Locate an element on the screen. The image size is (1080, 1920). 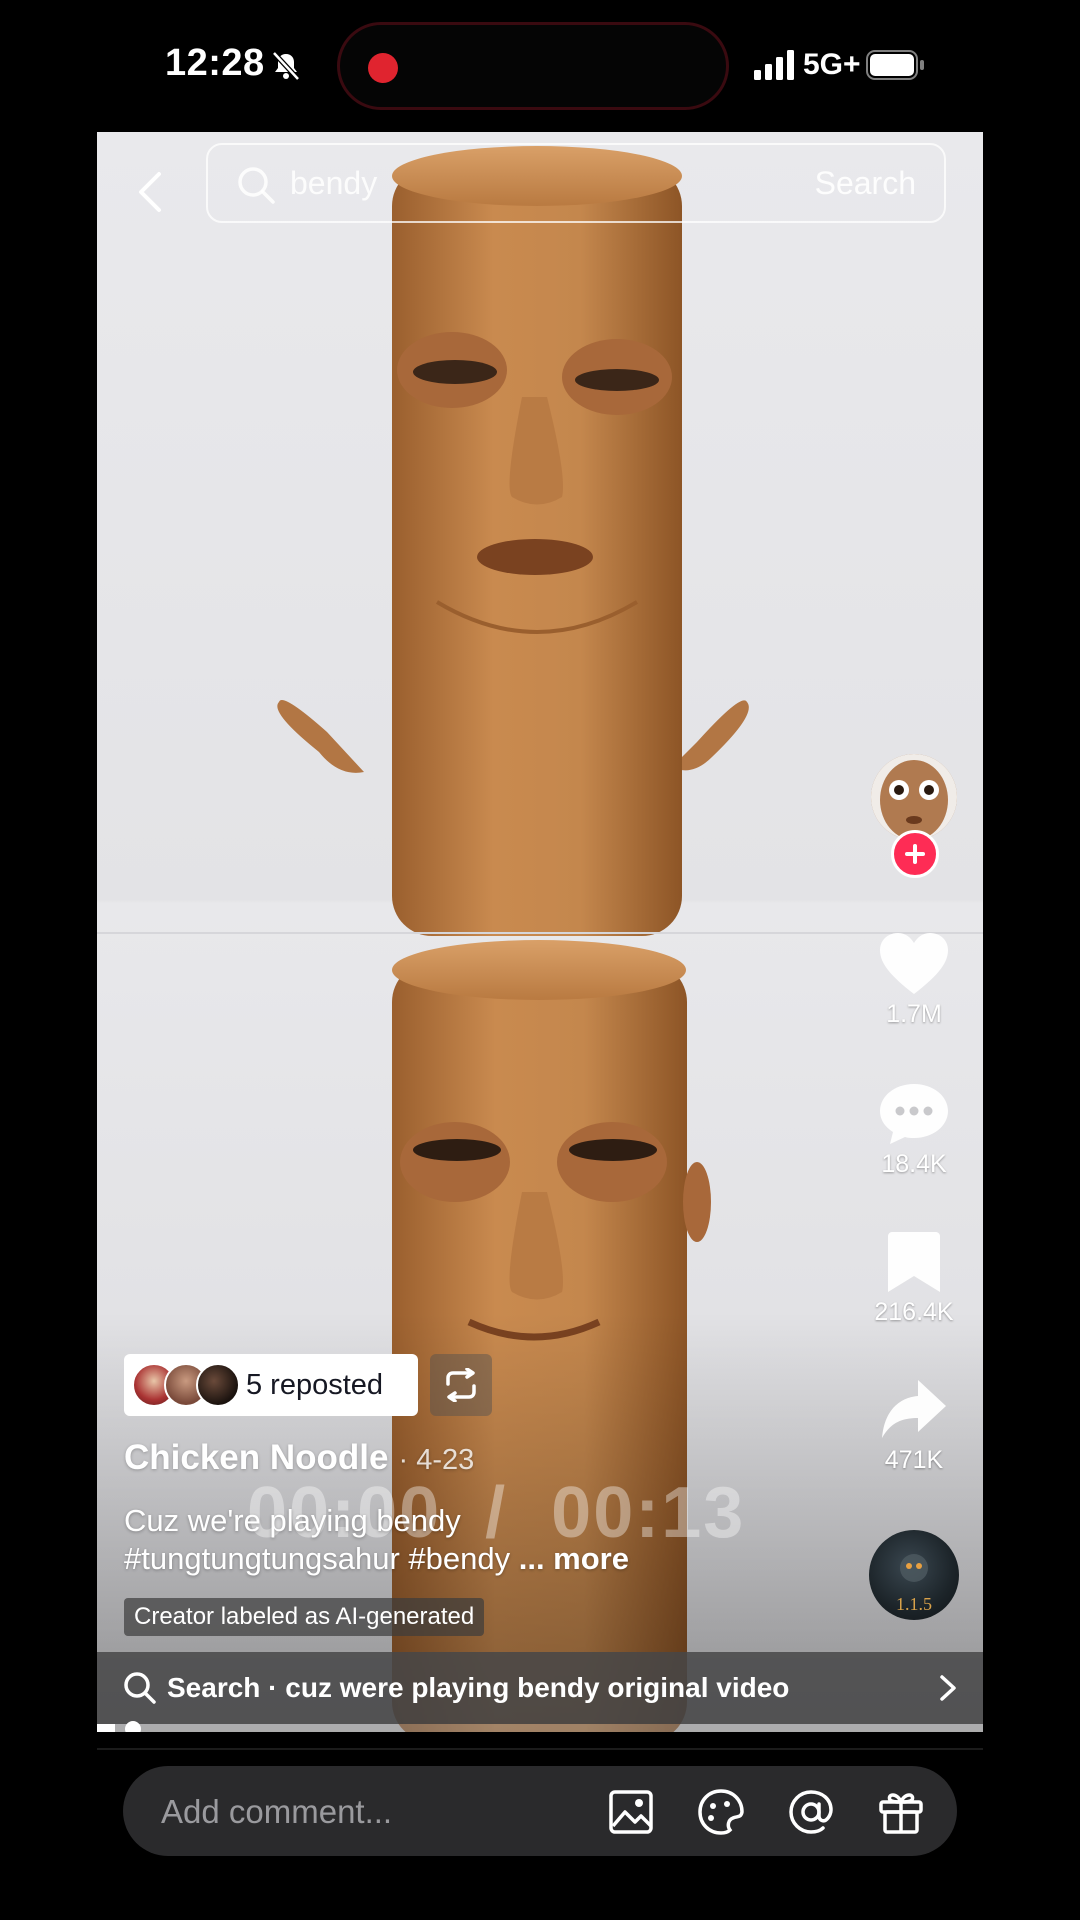
caption-line-2: #tungtungtungsahur #bendy ... more is located at coordinates (444, 1559).